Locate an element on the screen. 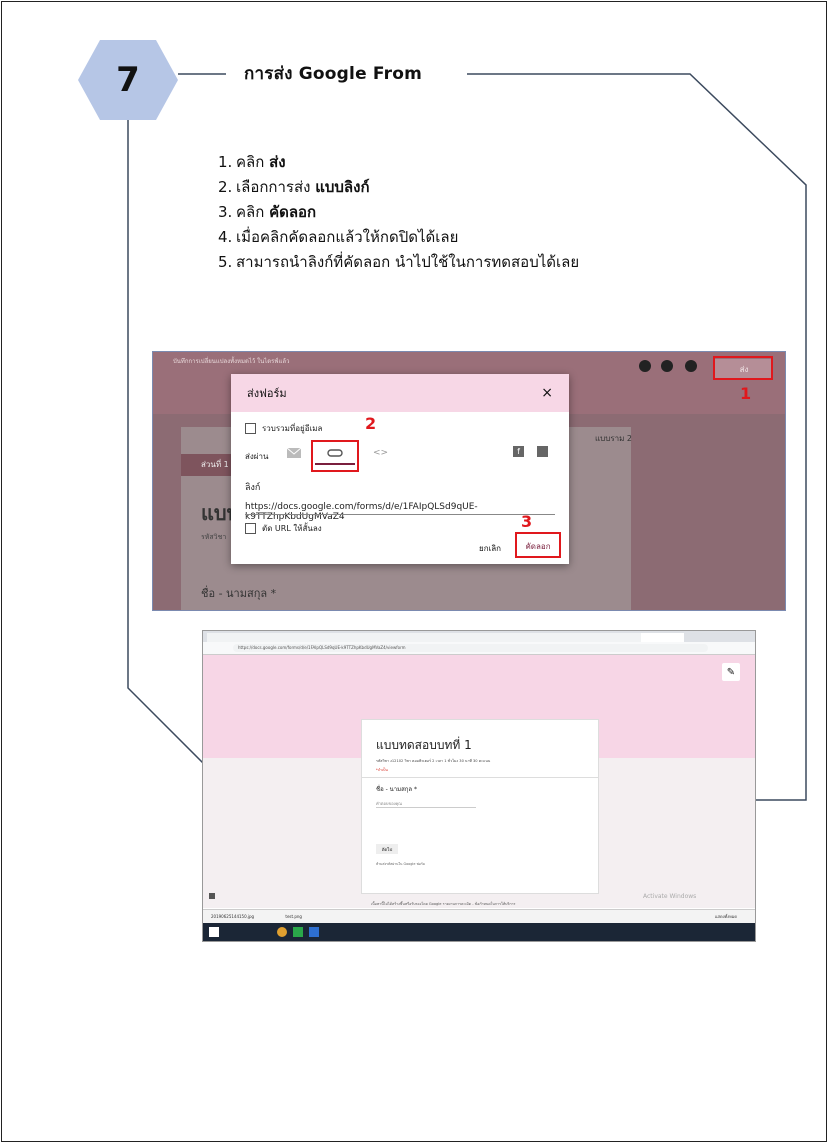 The height and width of the screenshot is (1145, 830). windows-start-icon is located at coordinates (214, 932).